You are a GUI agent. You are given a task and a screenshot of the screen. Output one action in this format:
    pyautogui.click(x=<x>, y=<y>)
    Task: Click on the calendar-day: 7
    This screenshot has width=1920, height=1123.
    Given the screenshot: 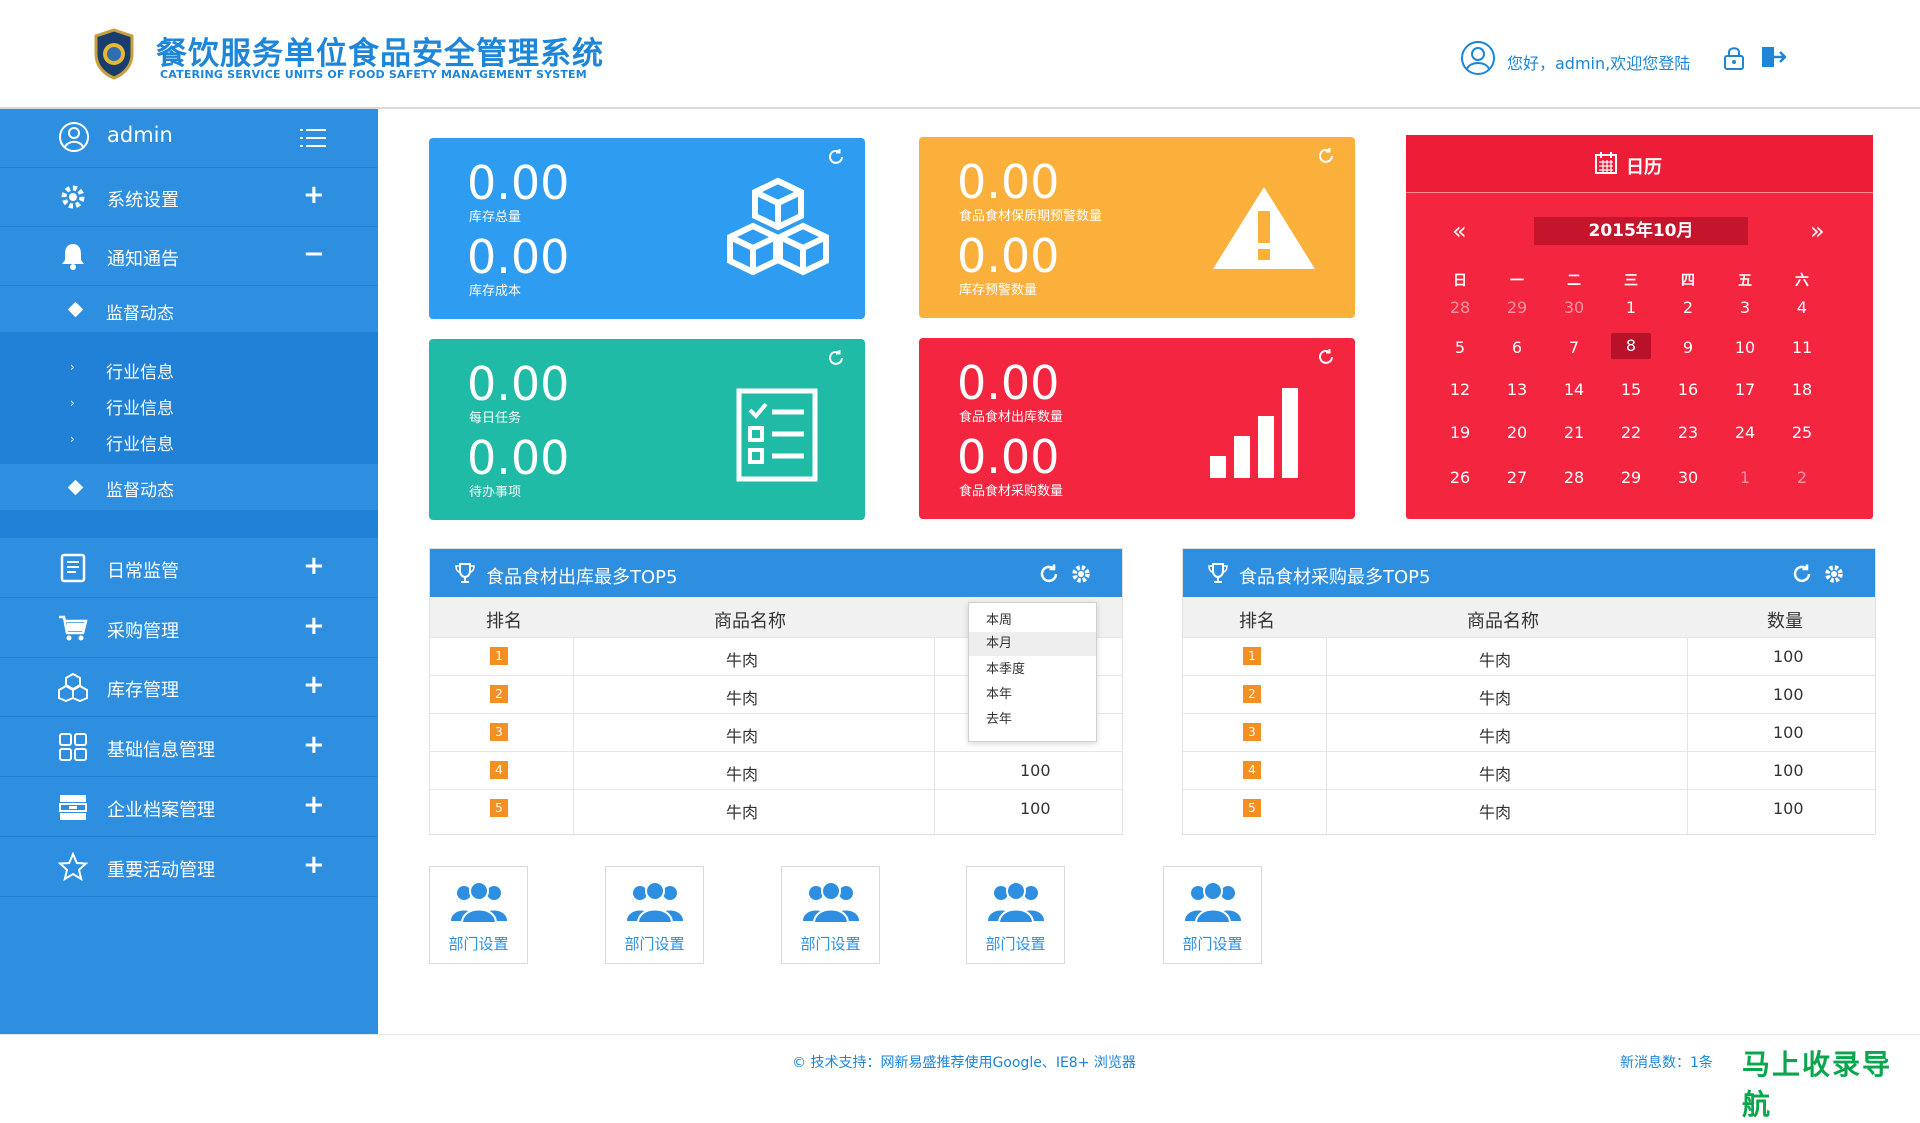 What is the action you would take?
    pyautogui.click(x=1574, y=347)
    